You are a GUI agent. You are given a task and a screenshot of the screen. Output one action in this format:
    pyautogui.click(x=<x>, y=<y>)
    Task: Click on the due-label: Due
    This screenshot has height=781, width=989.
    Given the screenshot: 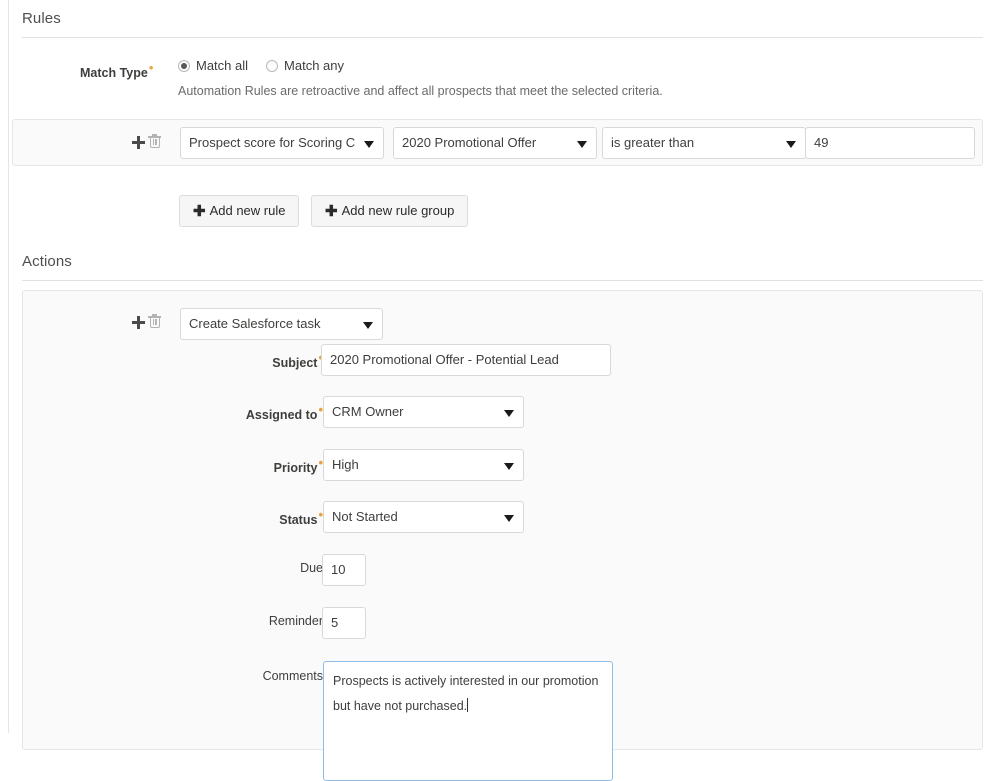 What is the action you would take?
    pyautogui.click(x=311, y=568)
    